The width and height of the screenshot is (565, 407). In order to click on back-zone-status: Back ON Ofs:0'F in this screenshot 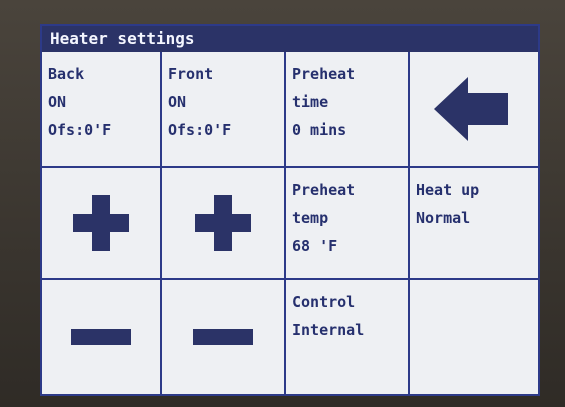, I will do `click(102, 110)`.